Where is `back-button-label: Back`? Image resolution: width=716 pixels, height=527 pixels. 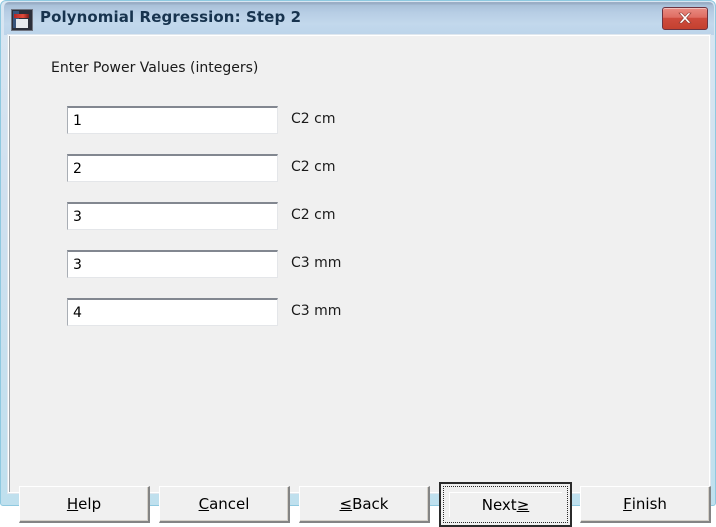 back-button-label: Back is located at coordinates (370, 504).